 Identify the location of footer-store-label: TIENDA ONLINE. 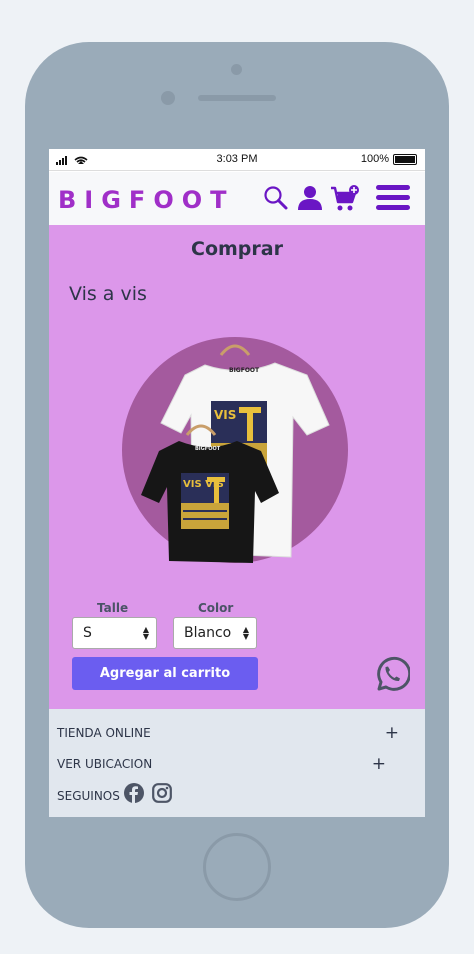
(104, 733).